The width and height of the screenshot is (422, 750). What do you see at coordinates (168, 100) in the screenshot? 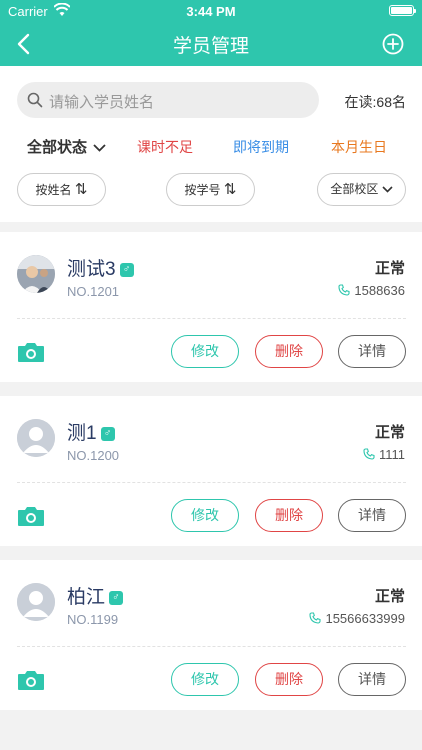
I see `search-input: 请输入学员姓名` at bounding box center [168, 100].